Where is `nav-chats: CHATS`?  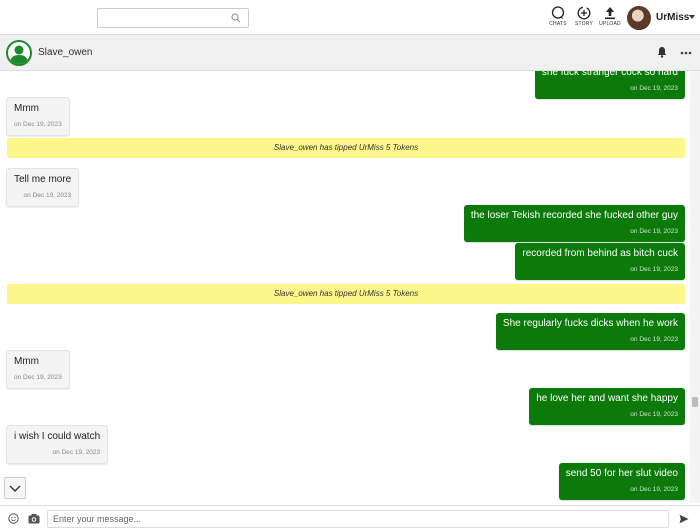
nav-chats: CHATS is located at coordinates (558, 19).